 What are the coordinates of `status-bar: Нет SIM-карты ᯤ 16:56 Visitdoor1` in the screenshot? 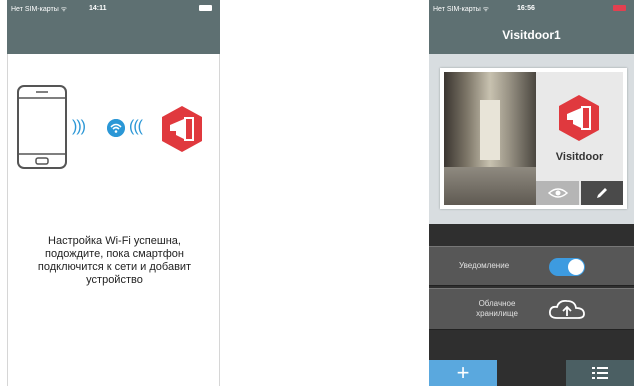 It's located at (531, 27).